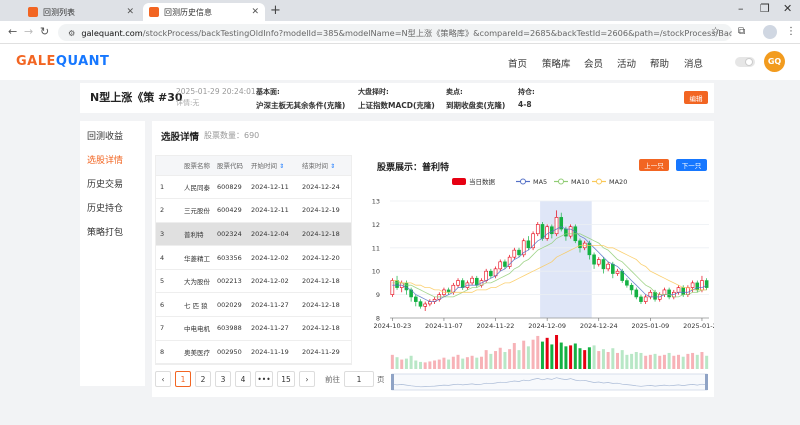  I want to click on next-stock-button: 下一只, so click(691, 165).